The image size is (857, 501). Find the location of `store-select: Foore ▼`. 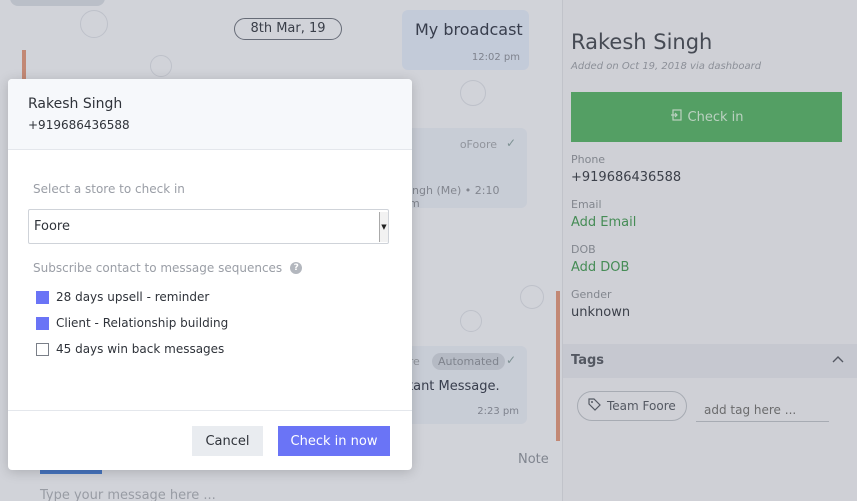

store-select: Foore ▼ is located at coordinates (208, 226).